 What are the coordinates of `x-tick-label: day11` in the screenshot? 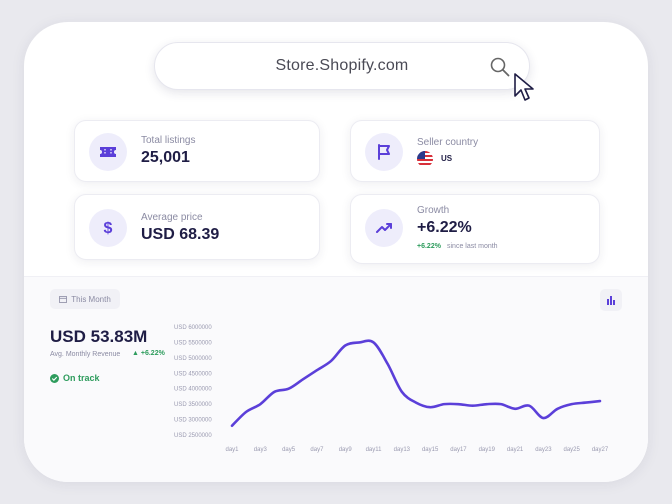 It's located at (374, 450).